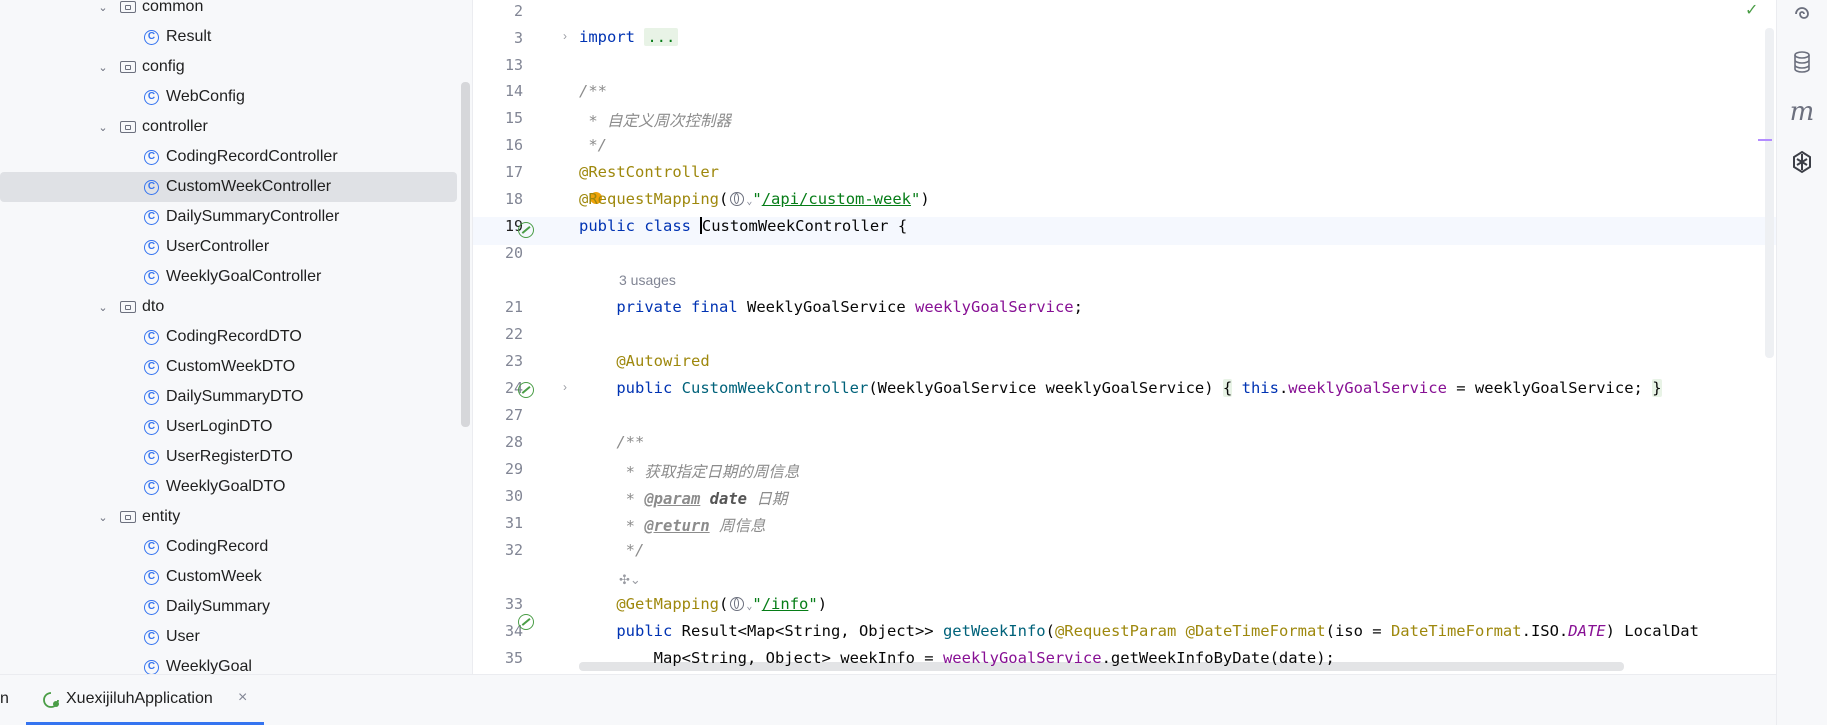 This screenshot has height=725, width=1827. What do you see at coordinates (51, 700) in the screenshot?
I see `spring-boot-run-icon` at bounding box center [51, 700].